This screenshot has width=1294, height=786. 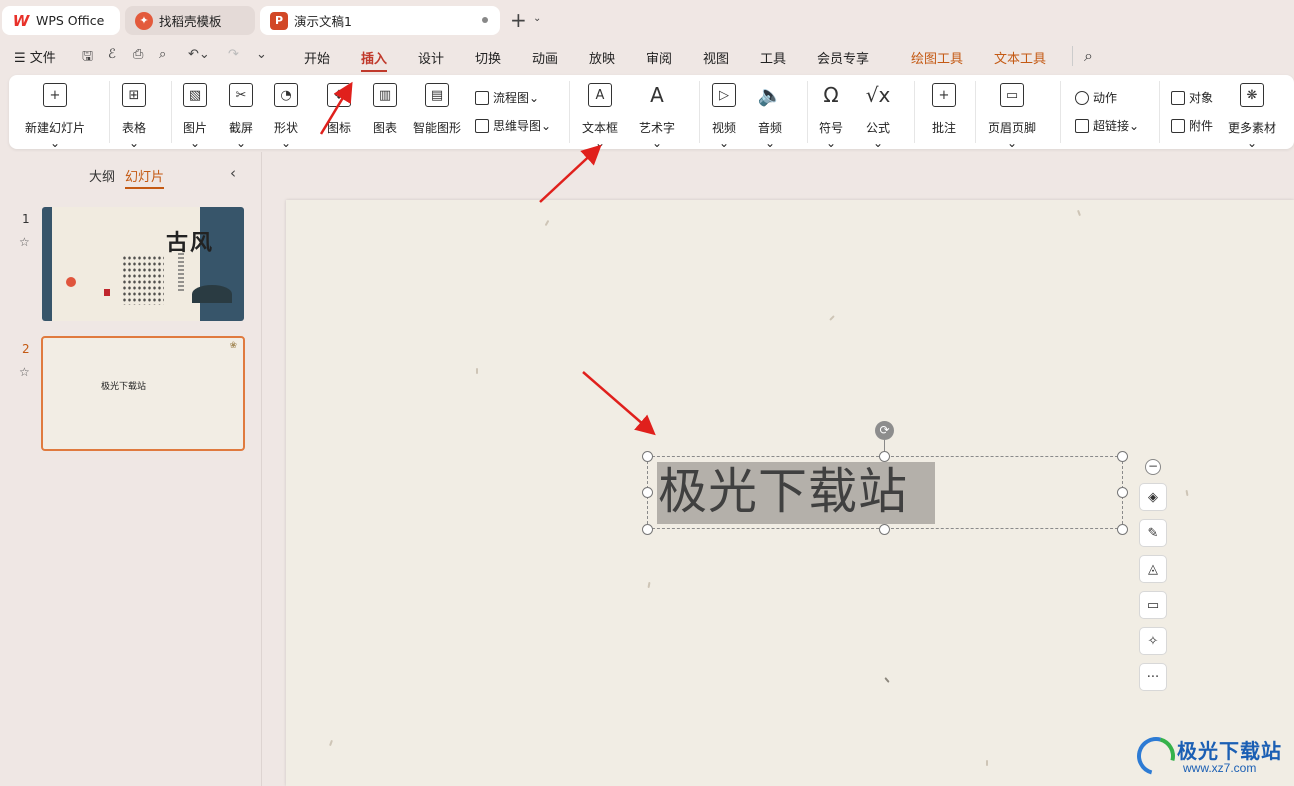 I want to click on comment-button: + 批注, so click(x=944, y=109).